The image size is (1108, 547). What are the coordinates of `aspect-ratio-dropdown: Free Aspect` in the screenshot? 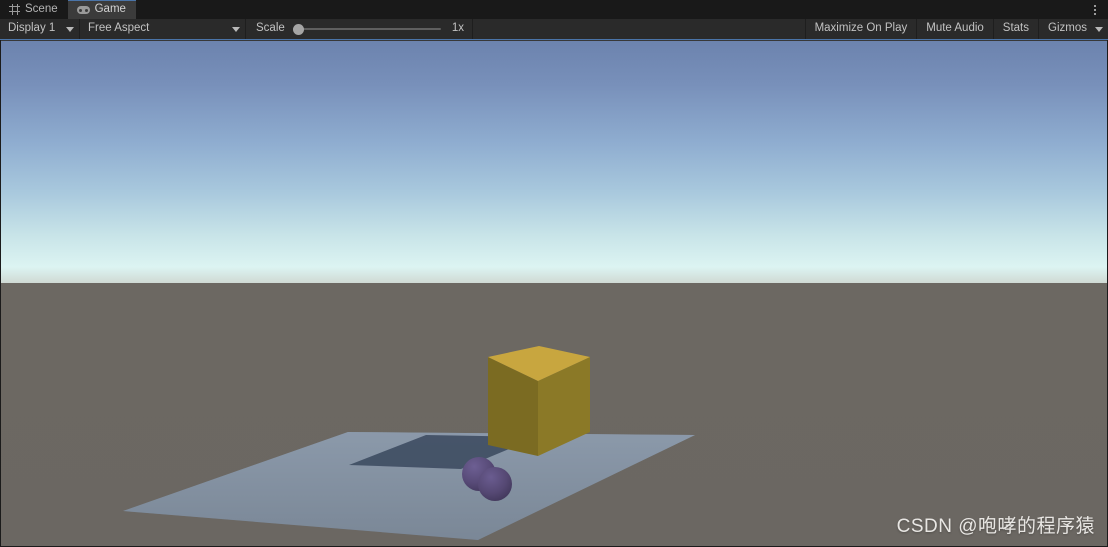 It's located at (162, 29).